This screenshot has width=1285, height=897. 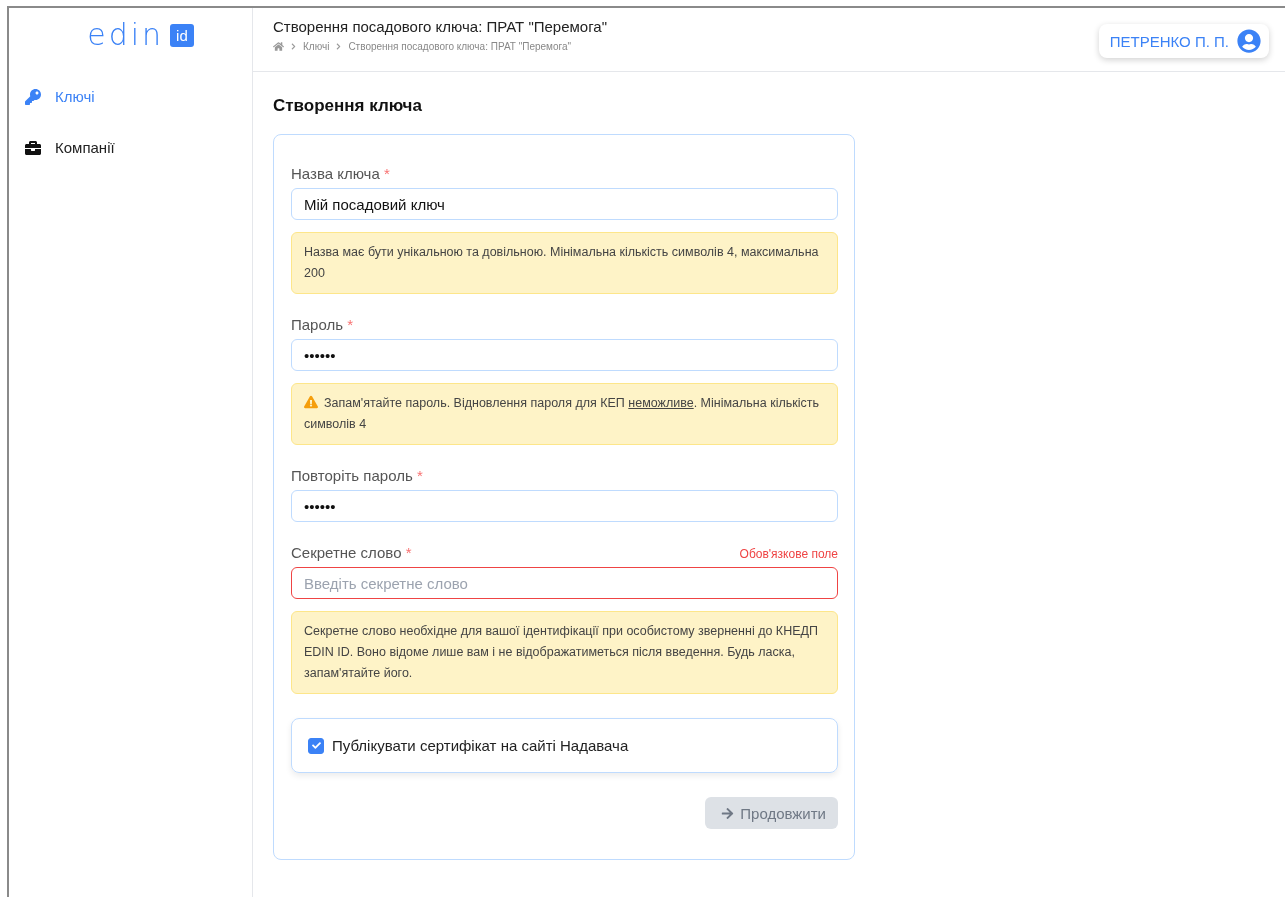 I want to click on hint-text: Запам'ятайте пароль. Відновлення пароля для КЕП неможливе. Мінімальна кількість символів 4, so click(x=562, y=413).